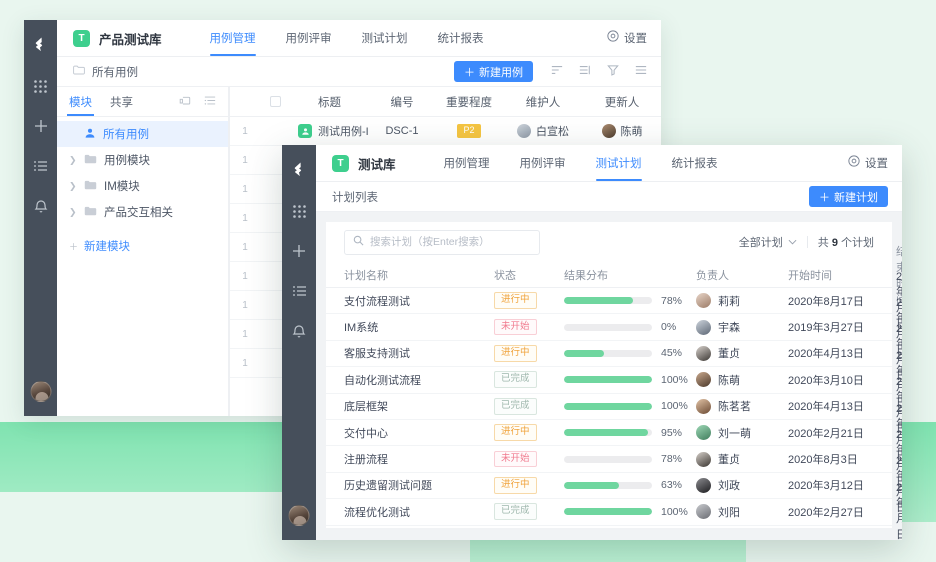 This screenshot has height=562, width=936. What do you see at coordinates (734, 433) in the screenshot?
I see `owner-name: 刘一萌` at bounding box center [734, 433].